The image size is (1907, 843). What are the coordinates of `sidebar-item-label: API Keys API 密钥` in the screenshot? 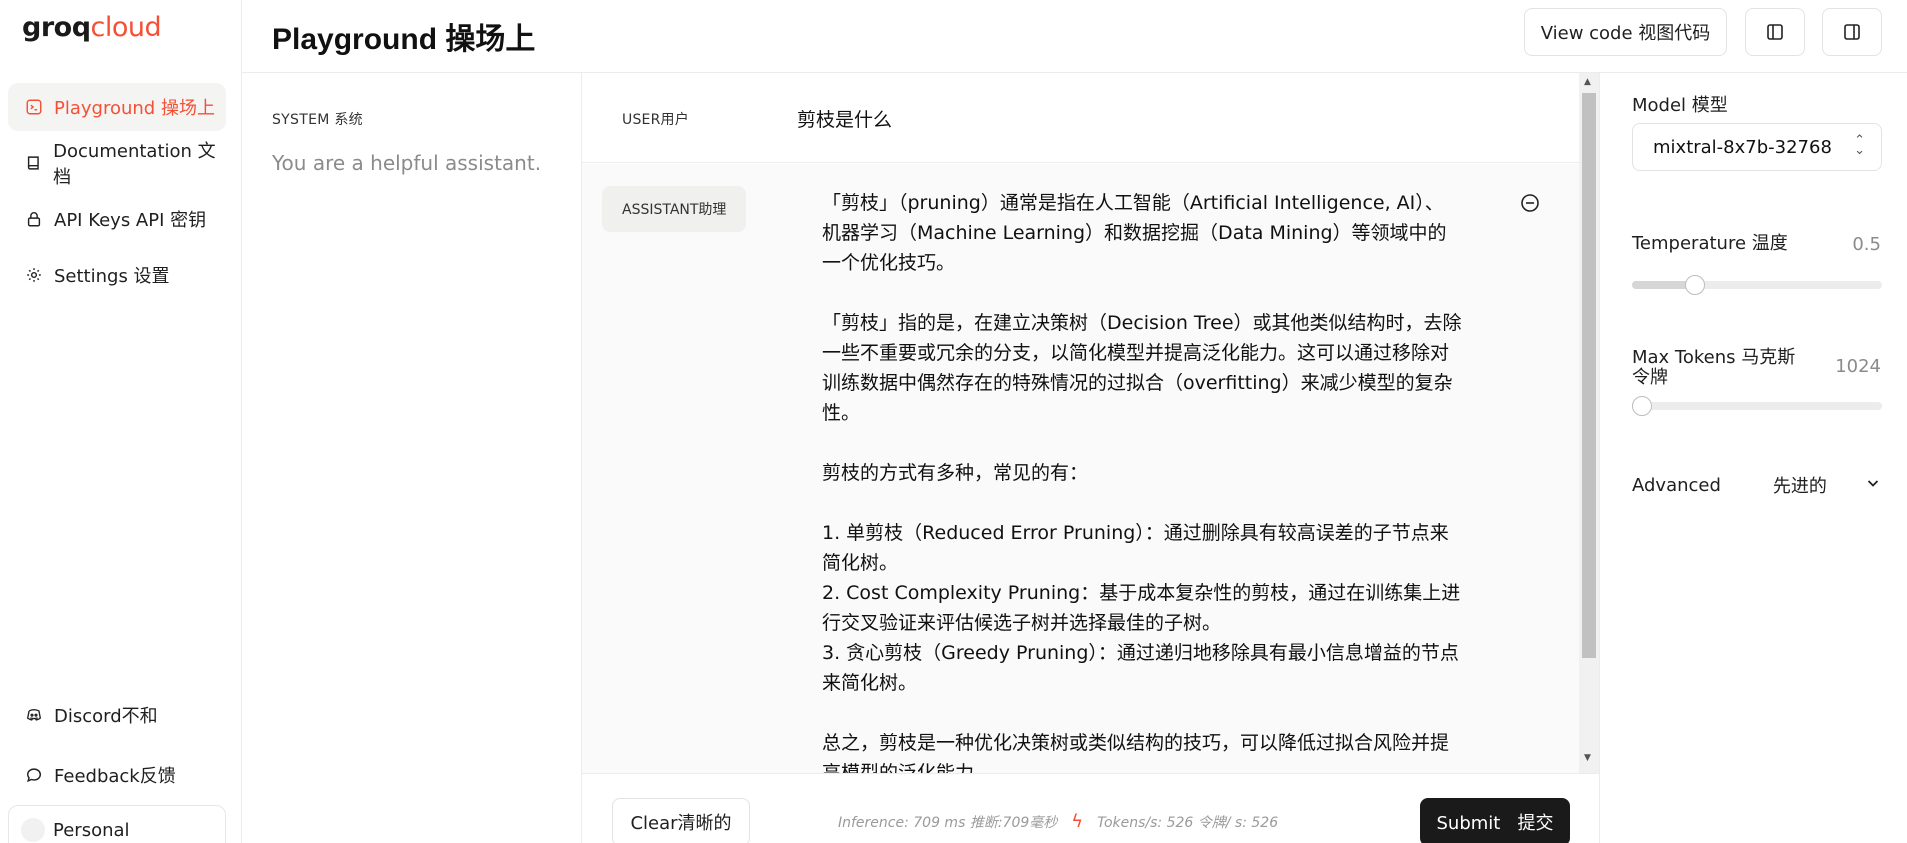 It's located at (130, 220).